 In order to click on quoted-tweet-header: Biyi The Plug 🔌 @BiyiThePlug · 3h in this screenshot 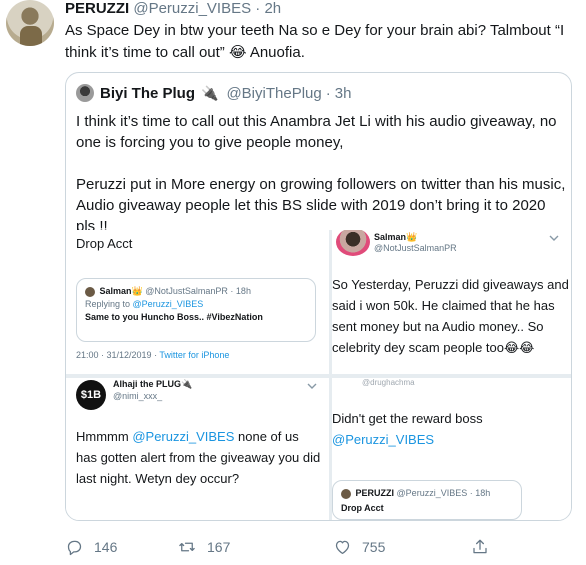, I will do `click(213, 93)`.